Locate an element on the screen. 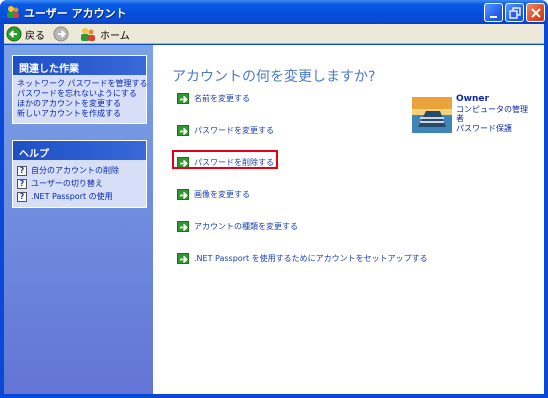  beach-chair-picture-icon is located at coordinates (432, 115).